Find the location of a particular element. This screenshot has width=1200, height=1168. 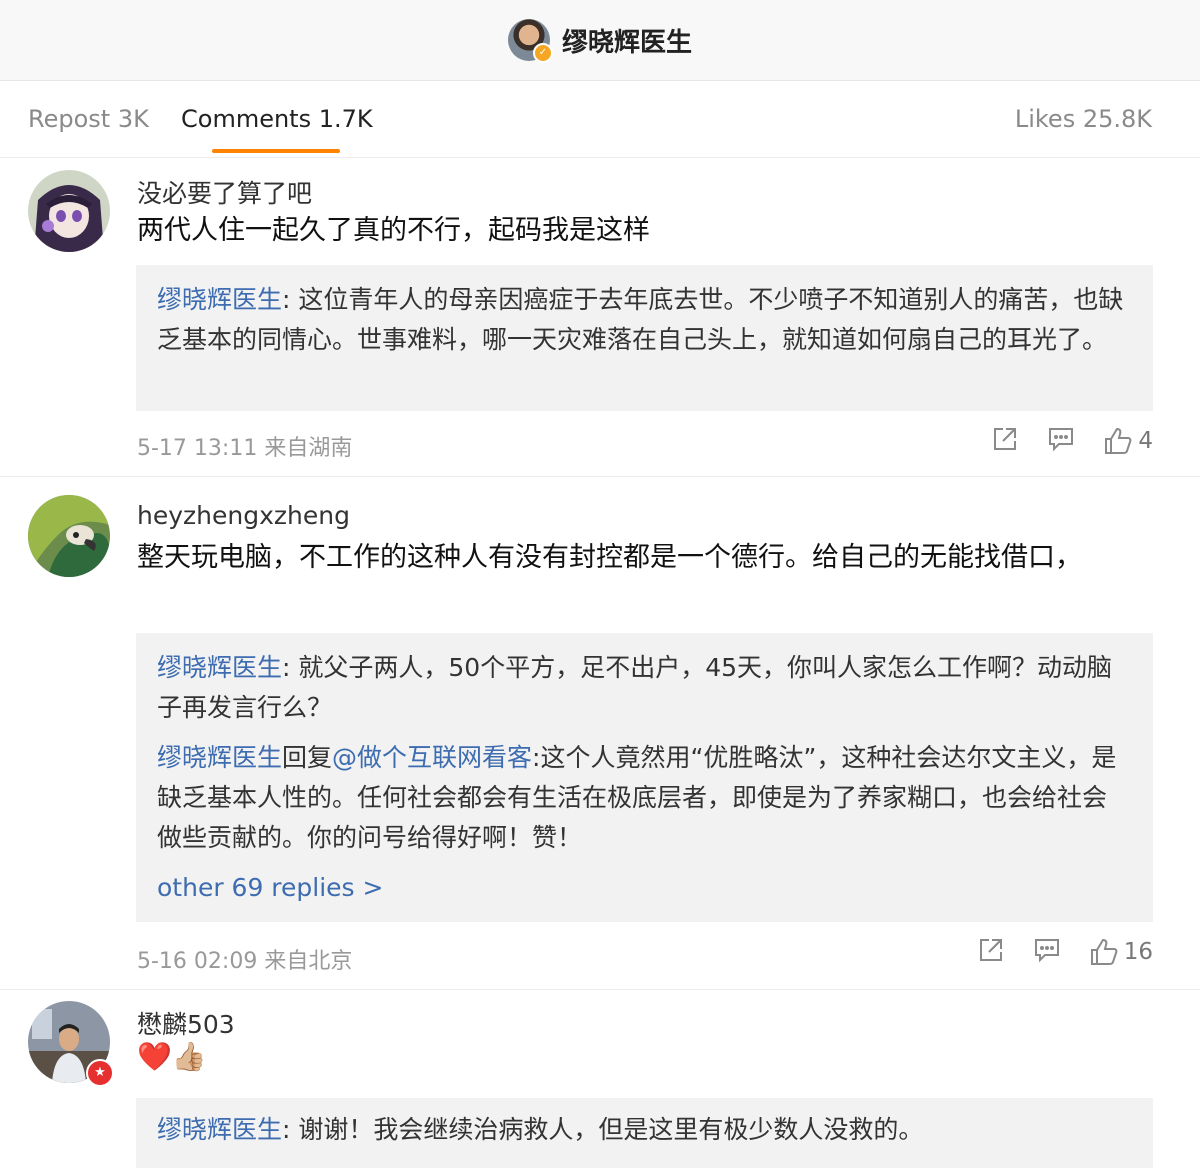

top-bar: ✓ 缪晓辉医生 is located at coordinates (600, 40).